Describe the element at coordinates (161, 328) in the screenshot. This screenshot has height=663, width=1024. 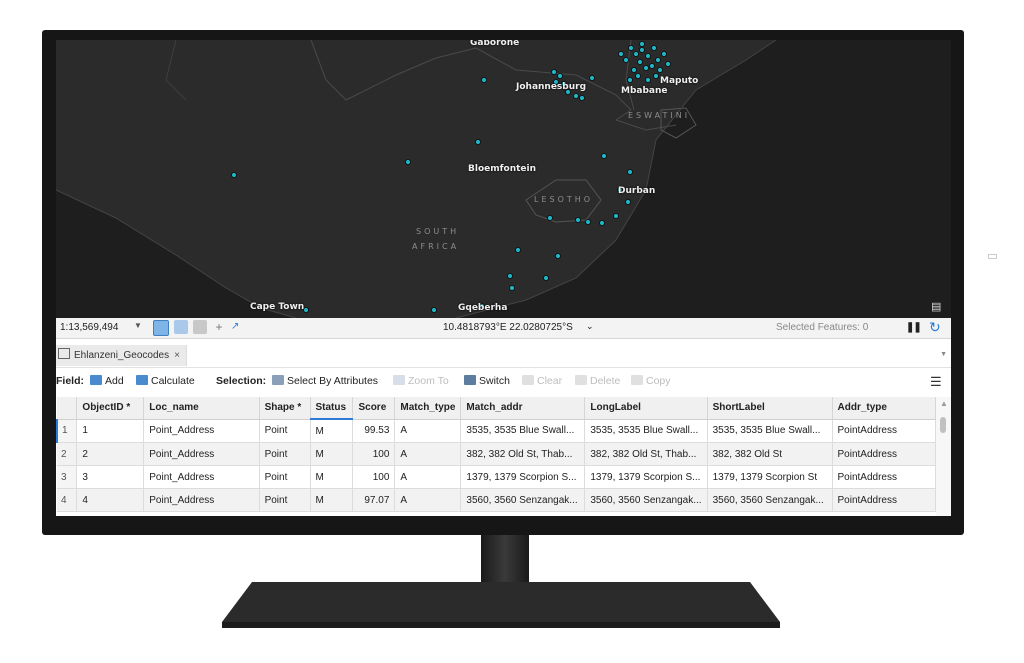
I see `fixed-zoom-icon` at that location.